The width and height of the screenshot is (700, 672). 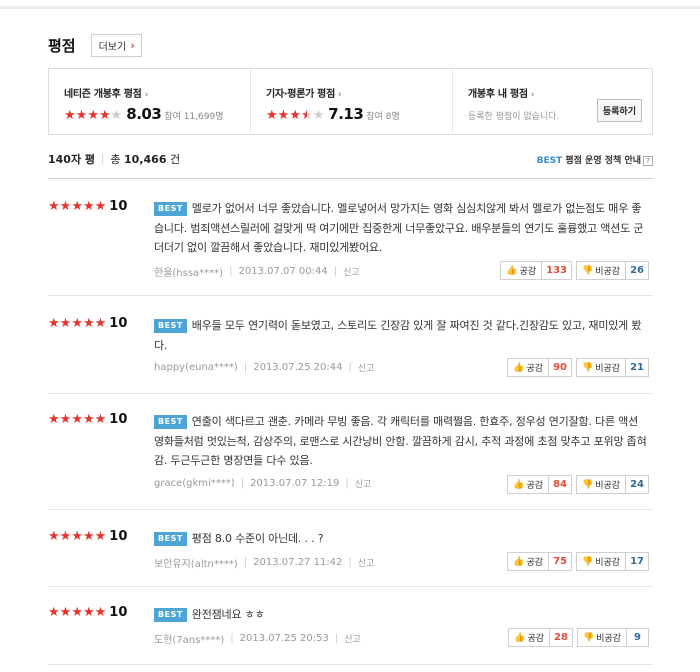 What do you see at coordinates (603, 160) in the screenshot?
I see `policy-text: 평점 운영 정책 안내` at bounding box center [603, 160].